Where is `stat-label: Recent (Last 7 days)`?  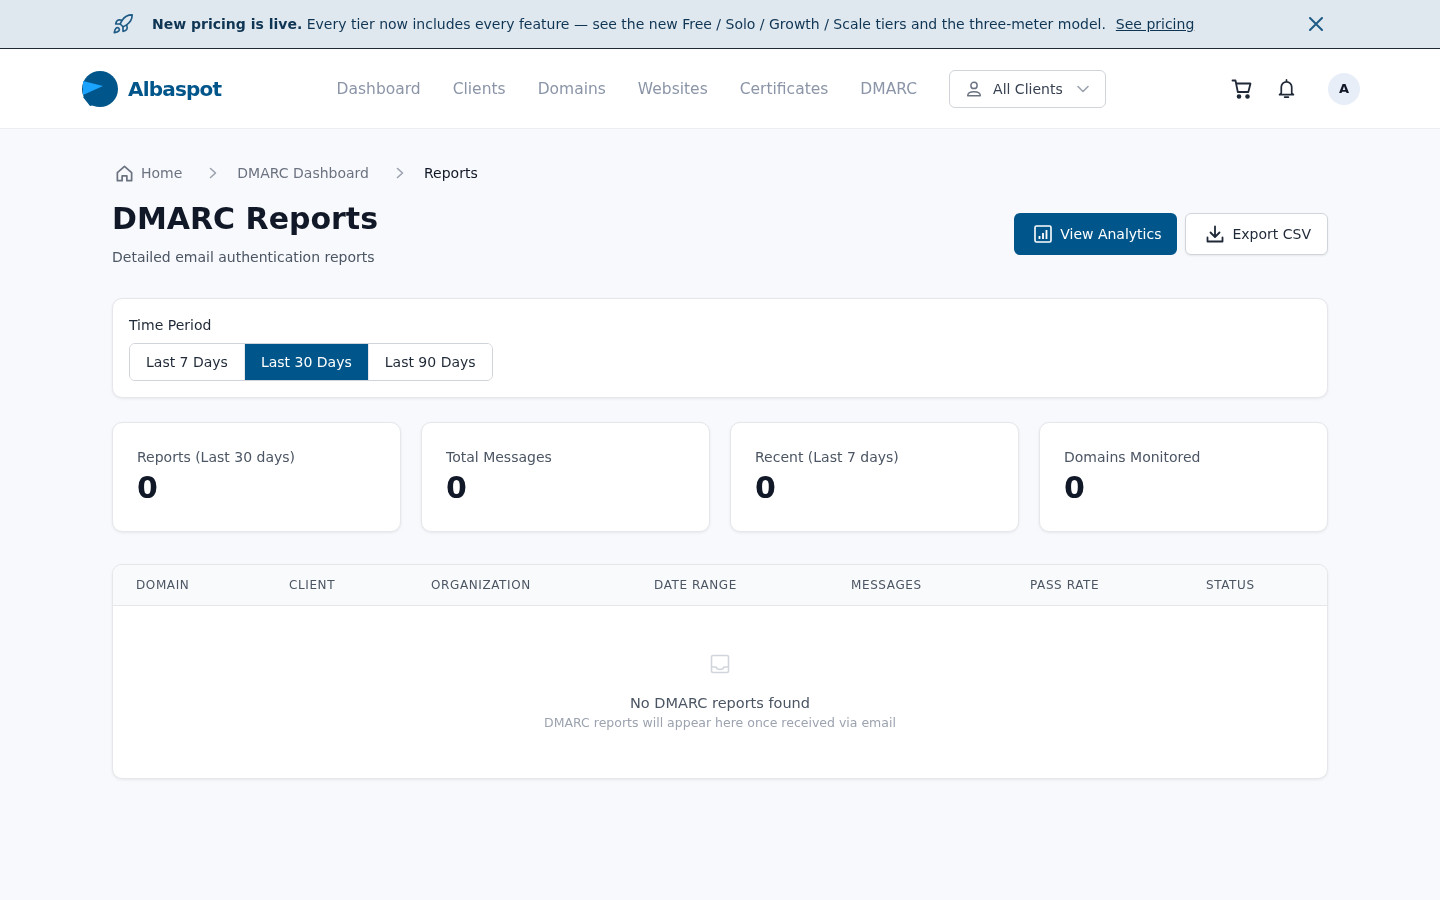
stat-label: Recent (Last 7 days) is located at coordinates (827, 457).